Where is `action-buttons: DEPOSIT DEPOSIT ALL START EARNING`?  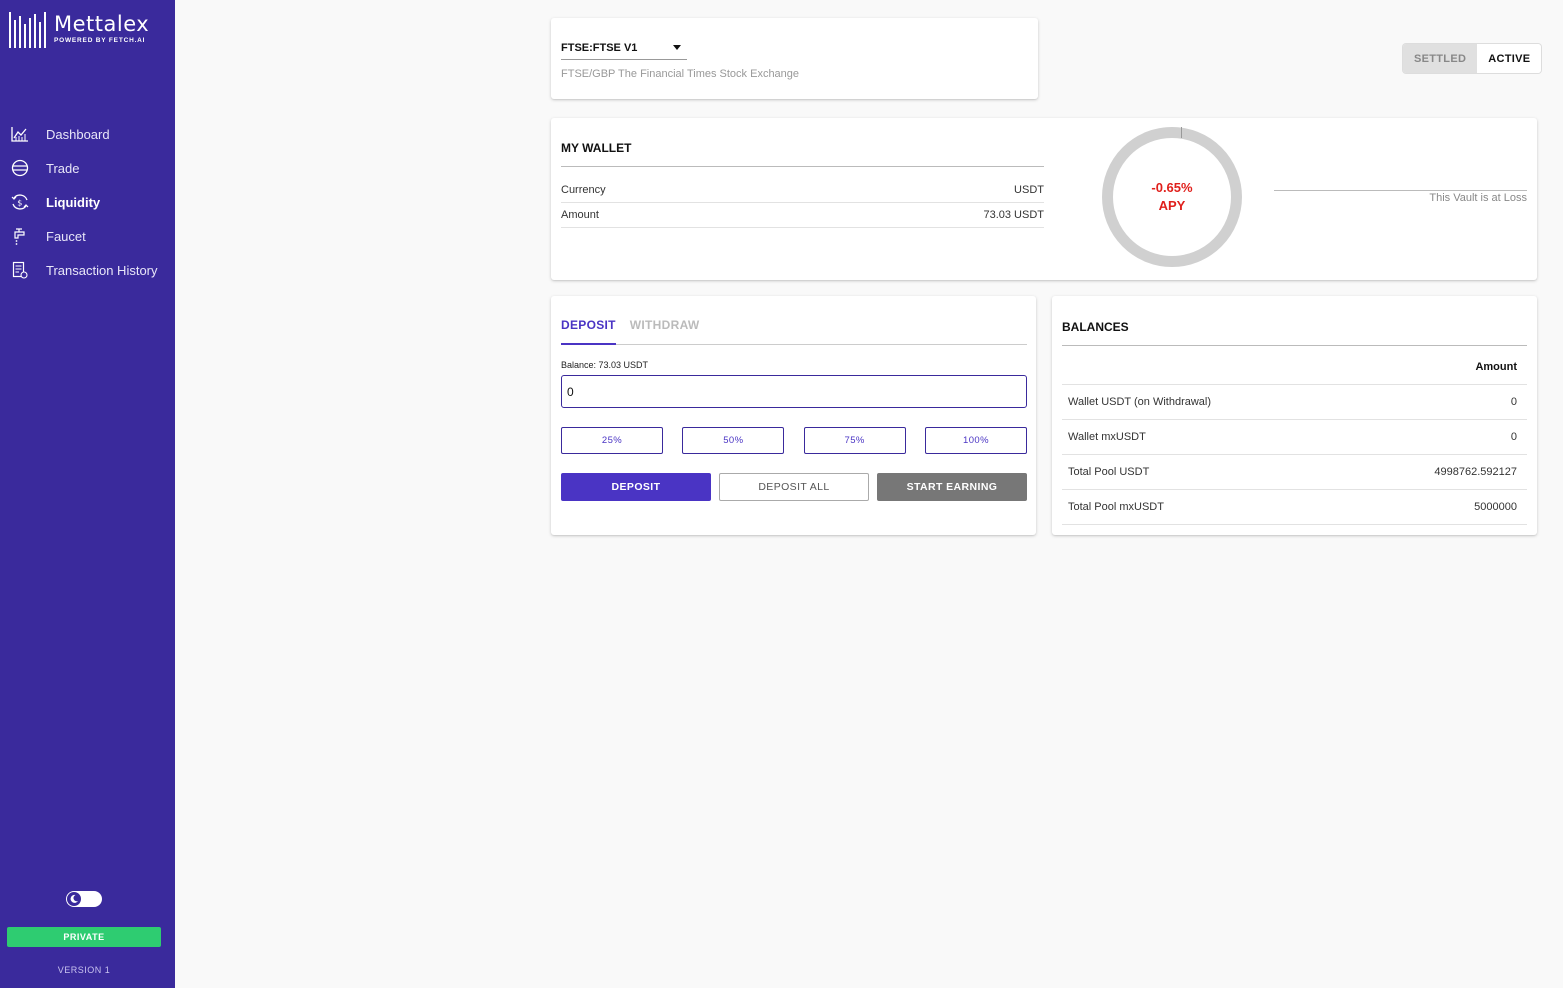
action-buttons: DEPOSIT DEPOSIT ALL START EARNING is located at coordinates (794, 487).